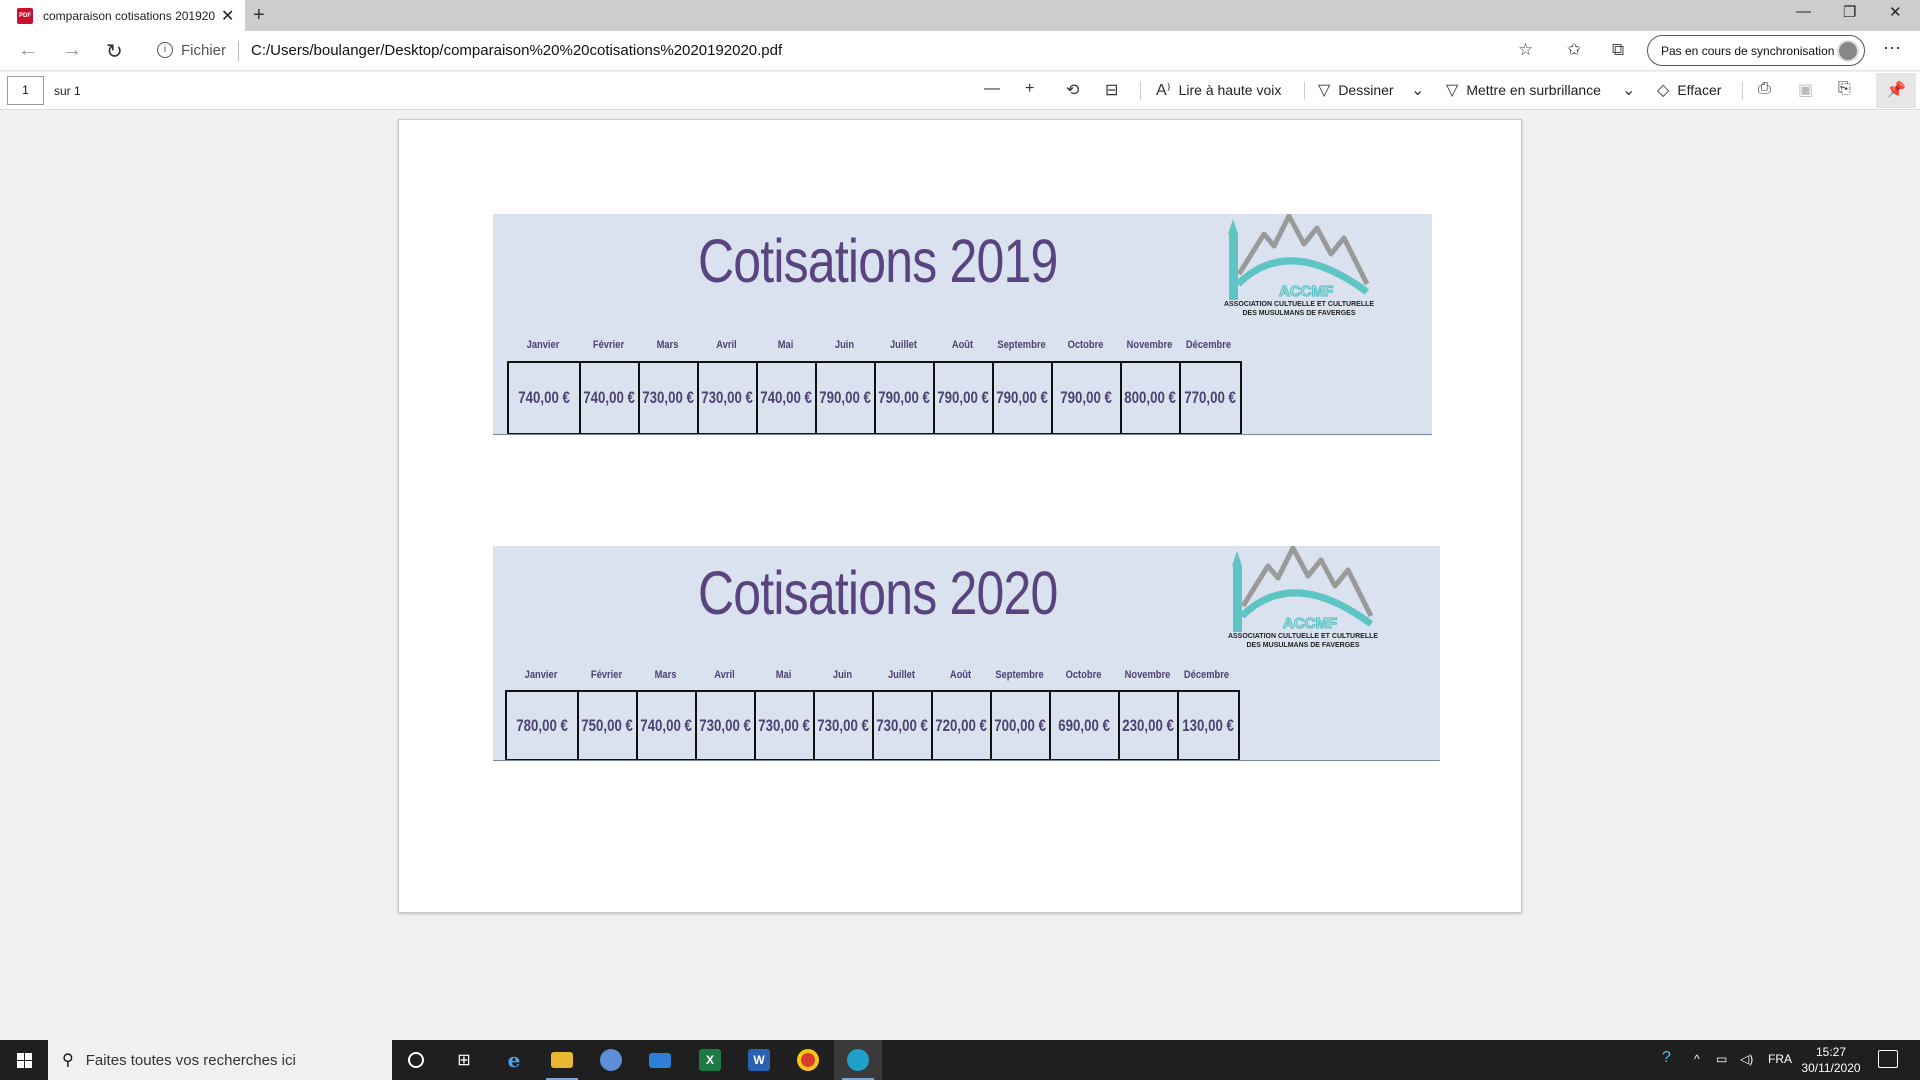 This screenshot has height=1080, width=1920. Describe the element at coordinates (878, 593) in the screenshot. I see `card-title: Cotisations 2020` at that location.